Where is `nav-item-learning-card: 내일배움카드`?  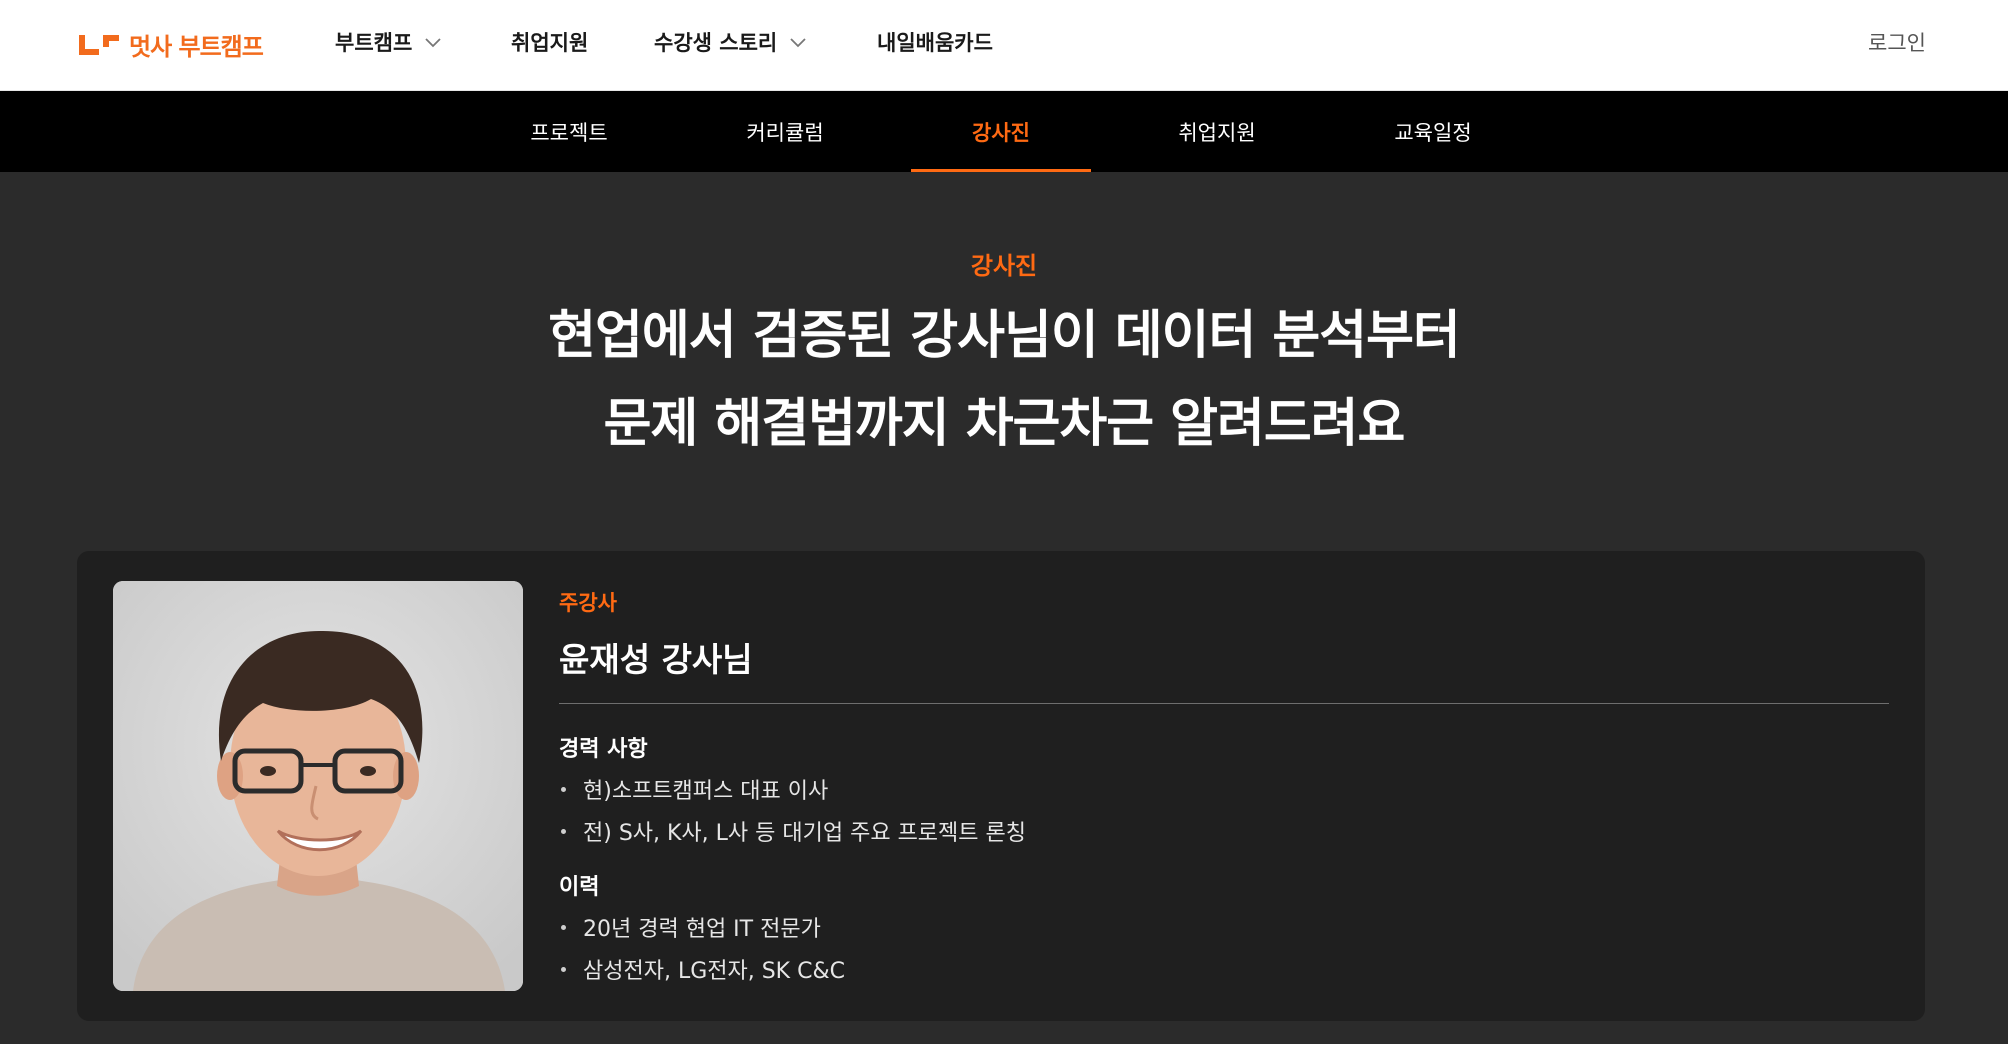
nav-item-learning-card: 내일배움카드 is located at coordinates (935, 42).